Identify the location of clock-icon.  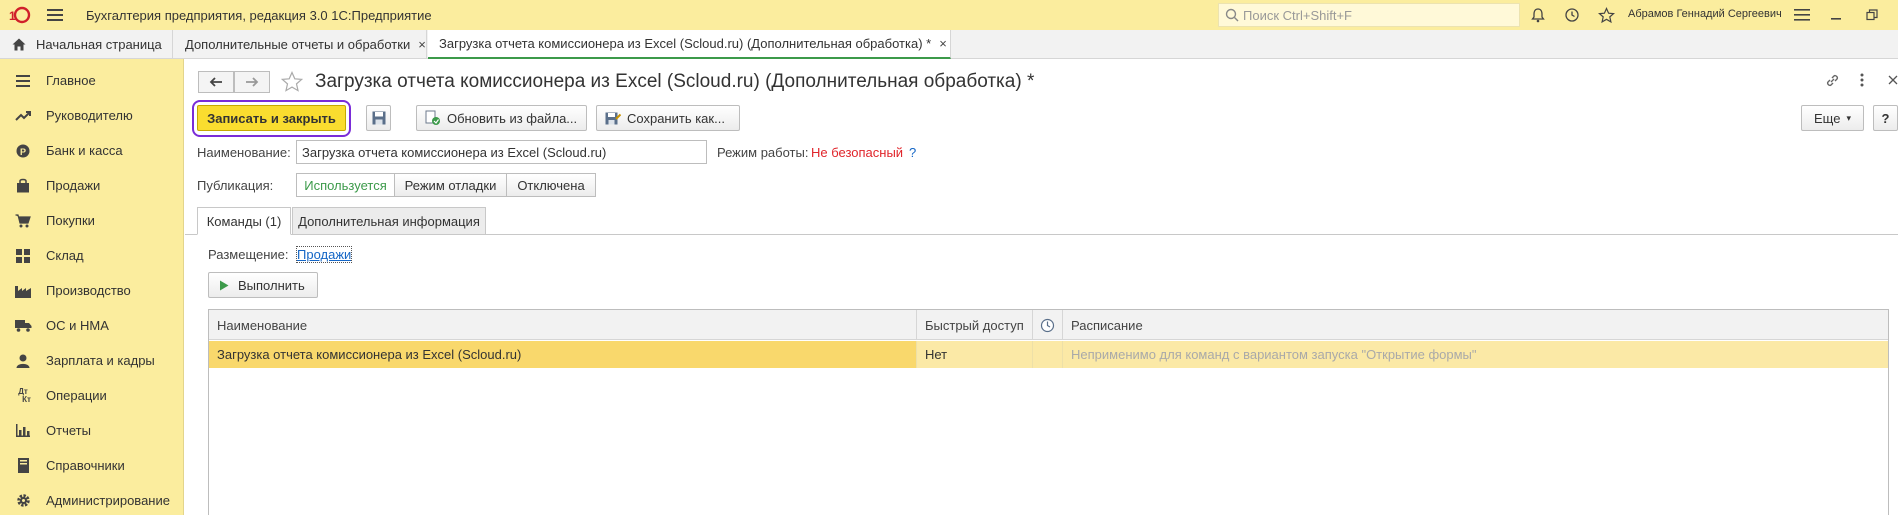
(1047, 325).